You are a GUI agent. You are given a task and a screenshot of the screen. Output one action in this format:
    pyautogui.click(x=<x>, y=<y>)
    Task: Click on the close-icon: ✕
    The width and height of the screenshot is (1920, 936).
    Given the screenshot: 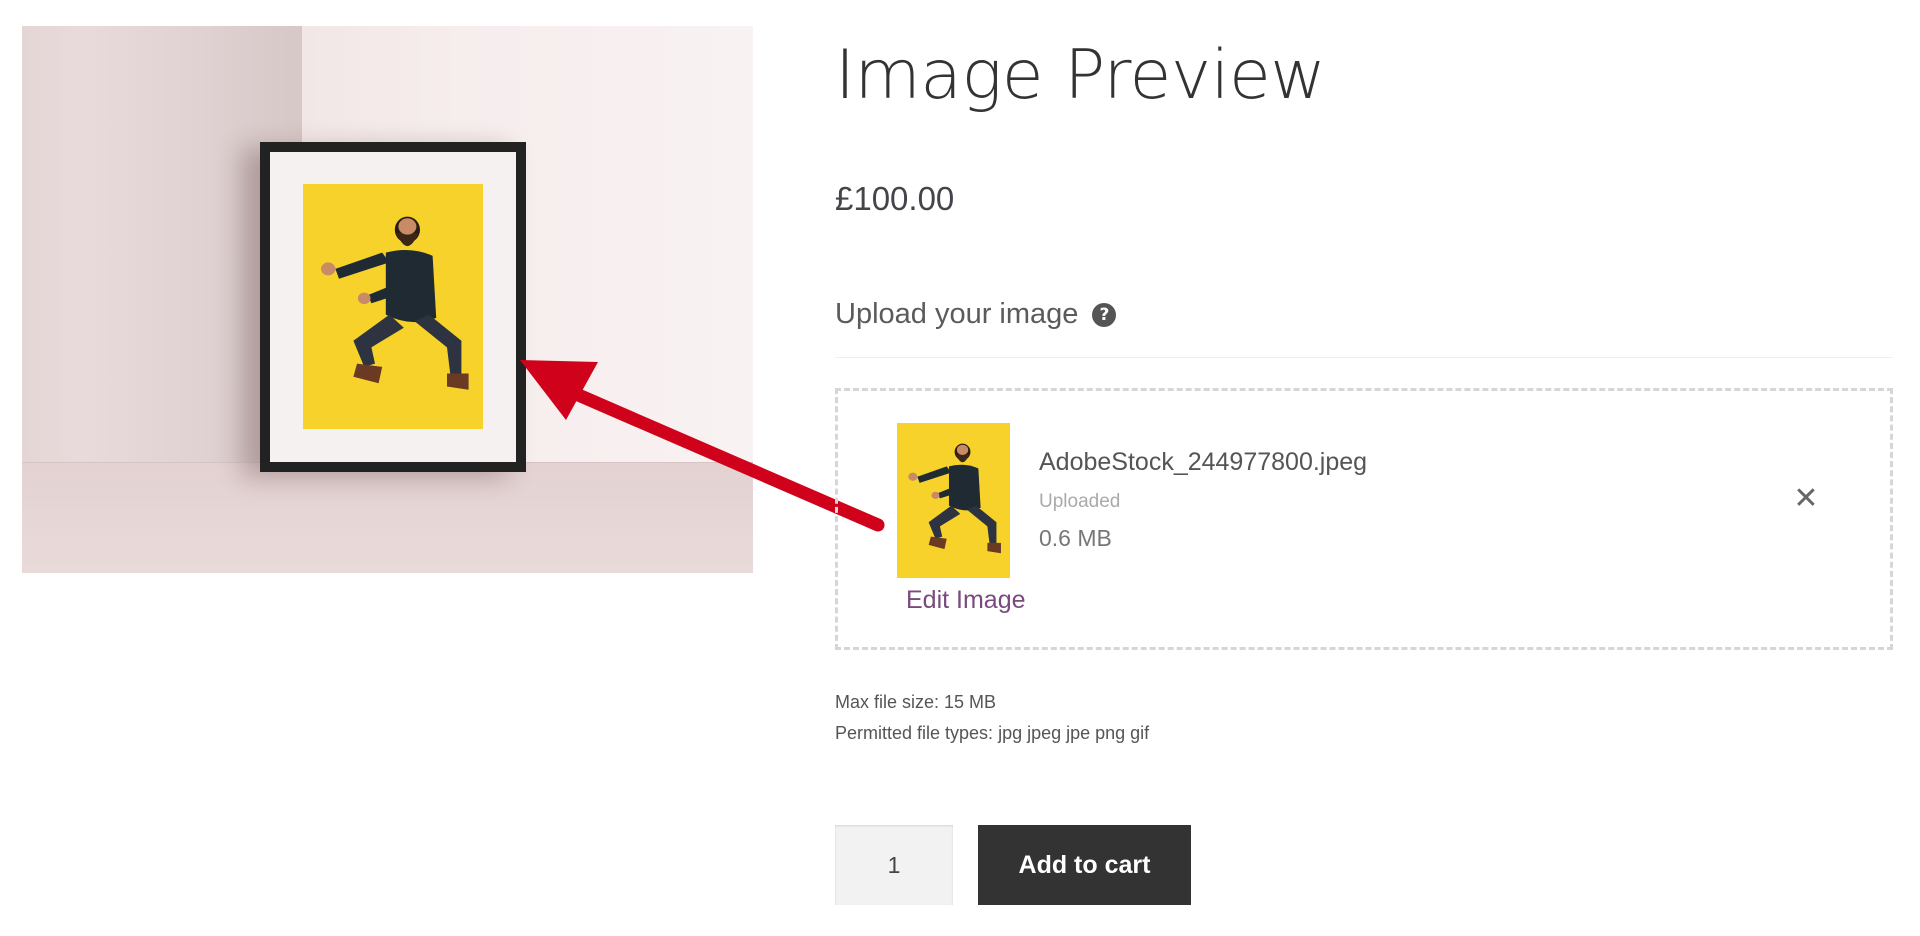 What is the action you would take?
    pyautogui.click(x=1806, y=499)
    